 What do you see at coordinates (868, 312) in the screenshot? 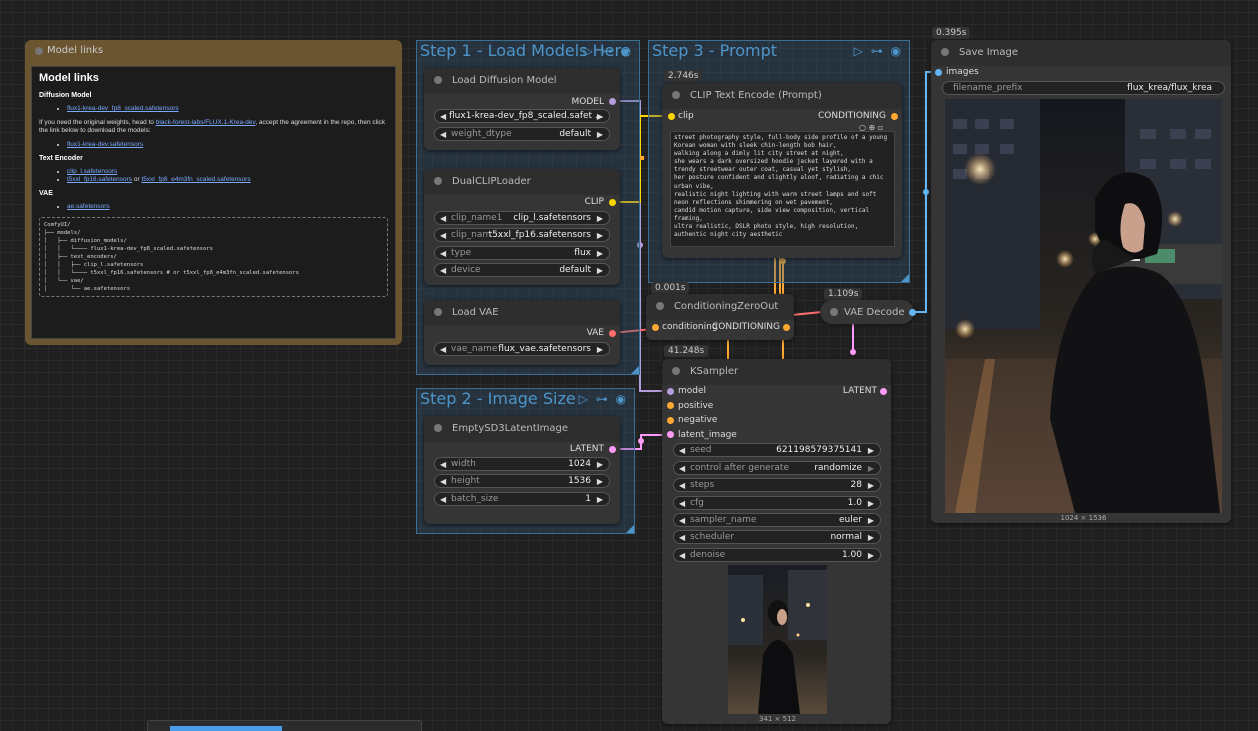
I see `vae-decode-node: VAE Decode` at bounding box center [868, 312].